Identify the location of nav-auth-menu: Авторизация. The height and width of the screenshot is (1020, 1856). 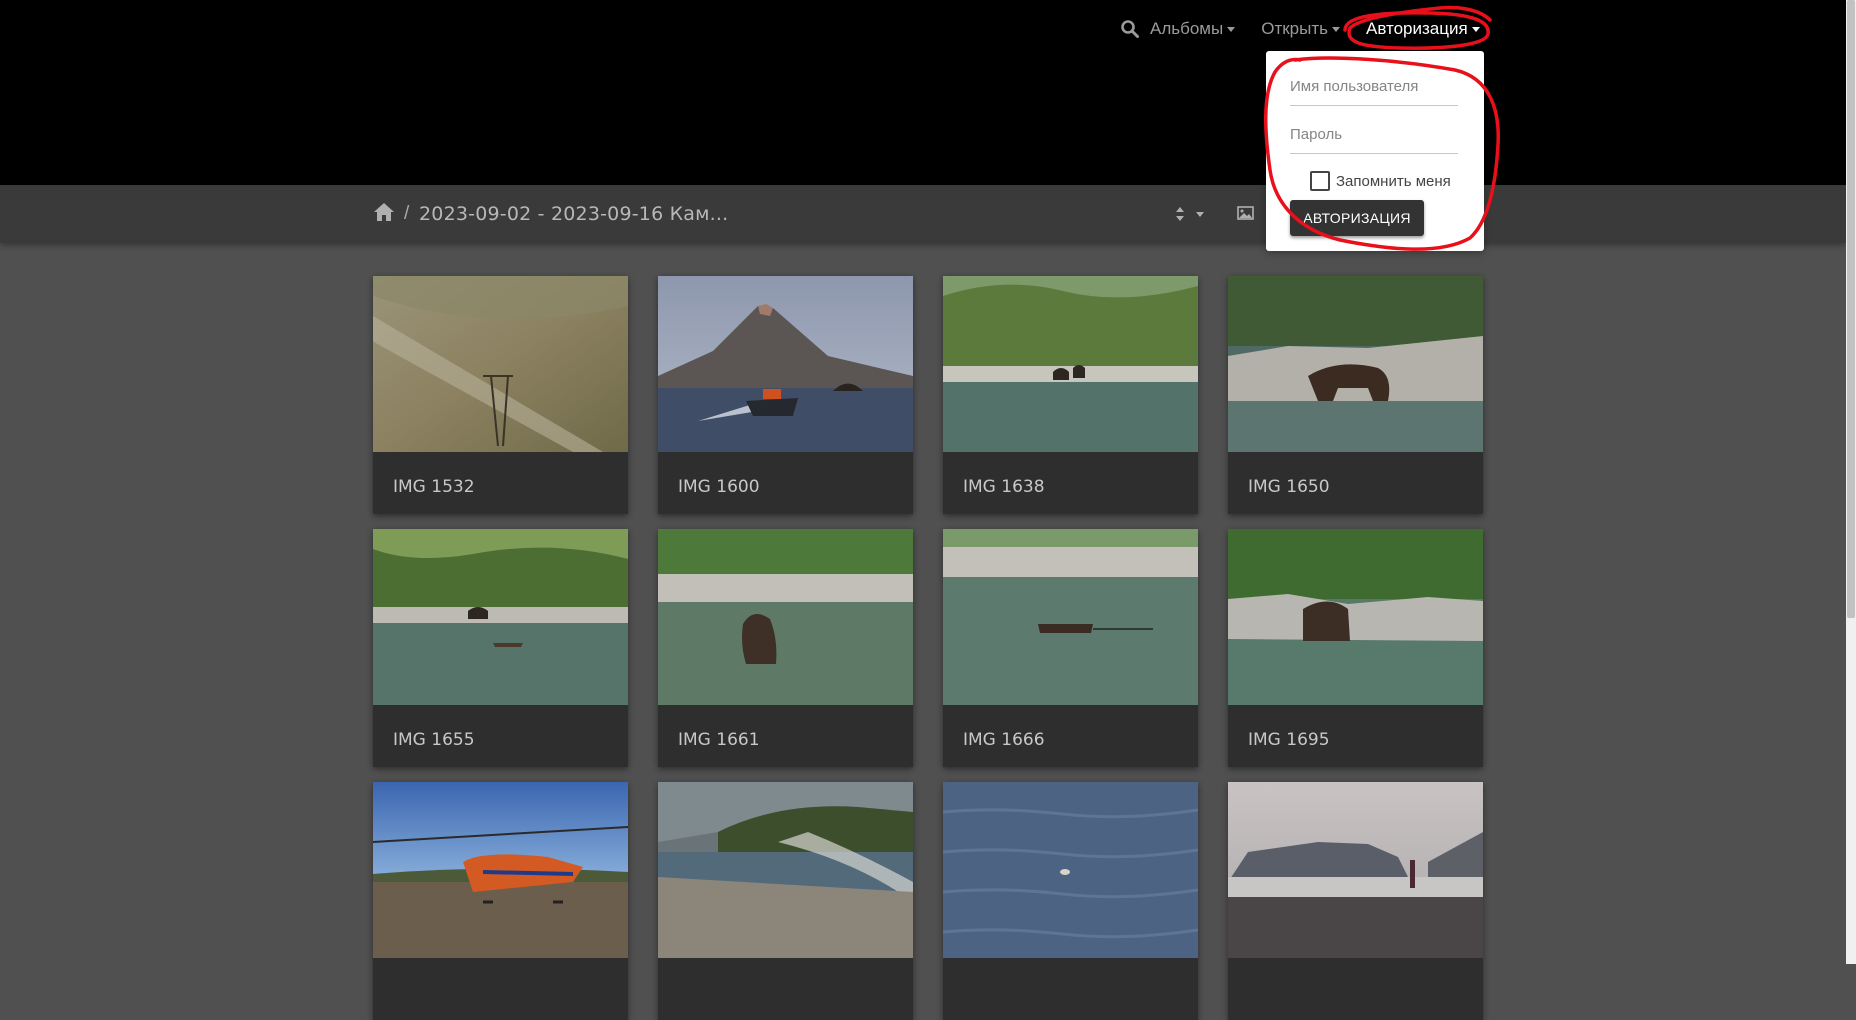
(1423, 29).